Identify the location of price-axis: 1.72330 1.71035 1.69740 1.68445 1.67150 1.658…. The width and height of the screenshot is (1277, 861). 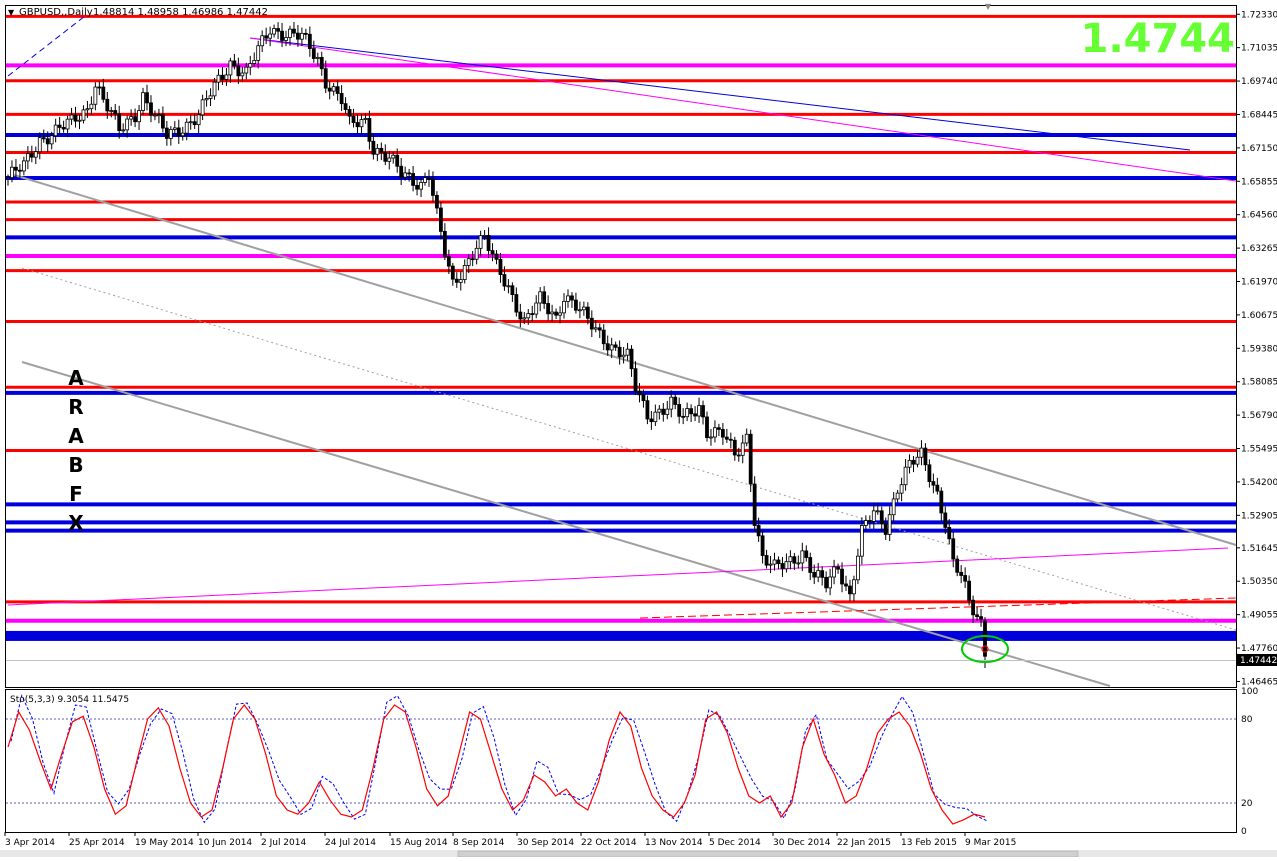
(1256, 348).